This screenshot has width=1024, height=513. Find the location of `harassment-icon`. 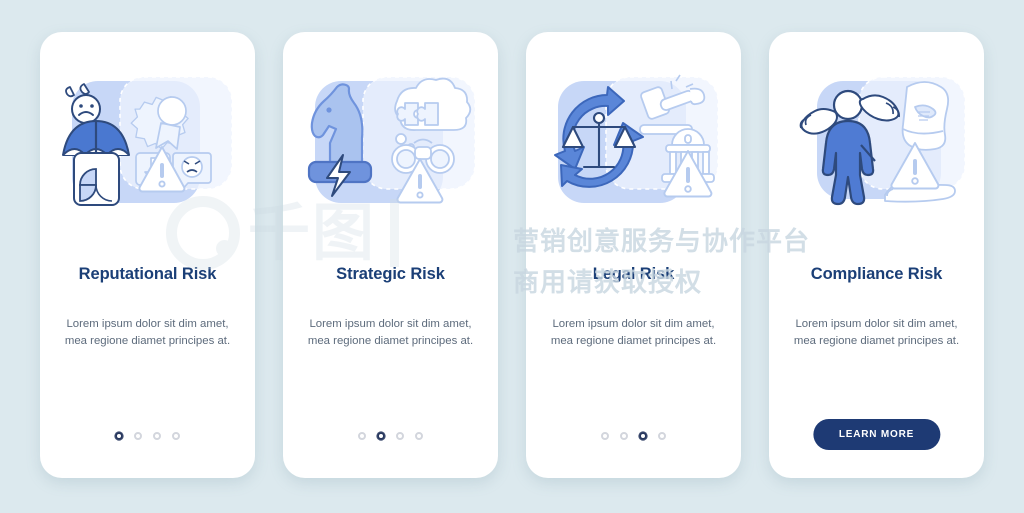

harassment-icon is located at coordinates (925, 116).